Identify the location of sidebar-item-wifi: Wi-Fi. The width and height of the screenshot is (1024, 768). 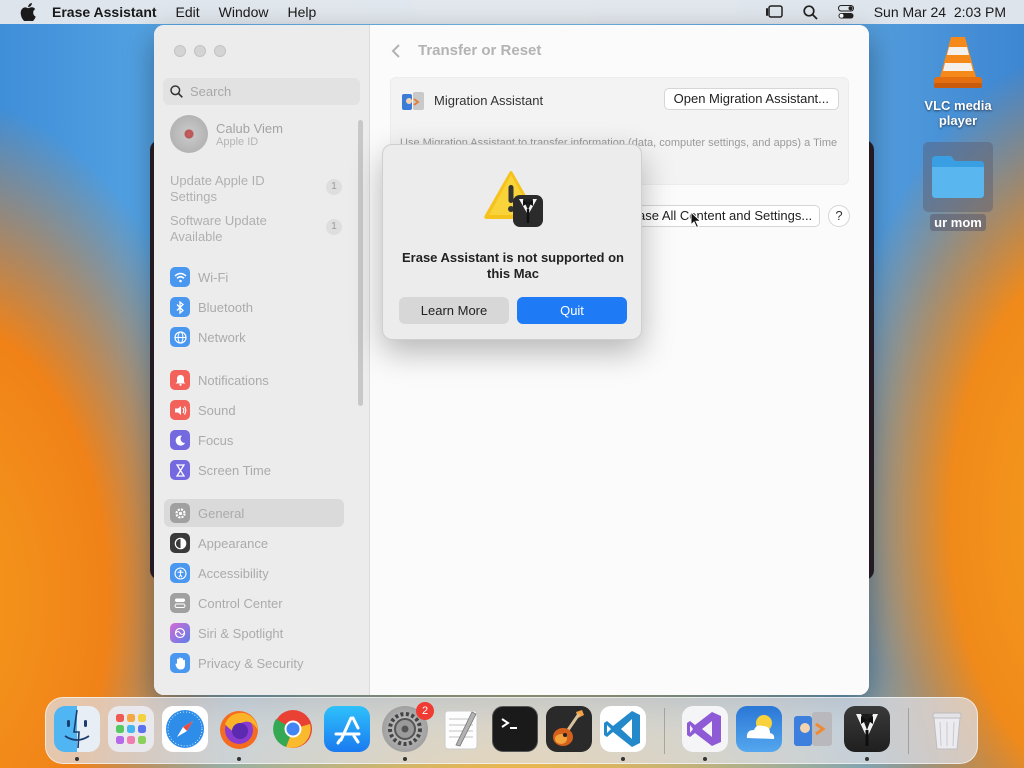
(257, 277).